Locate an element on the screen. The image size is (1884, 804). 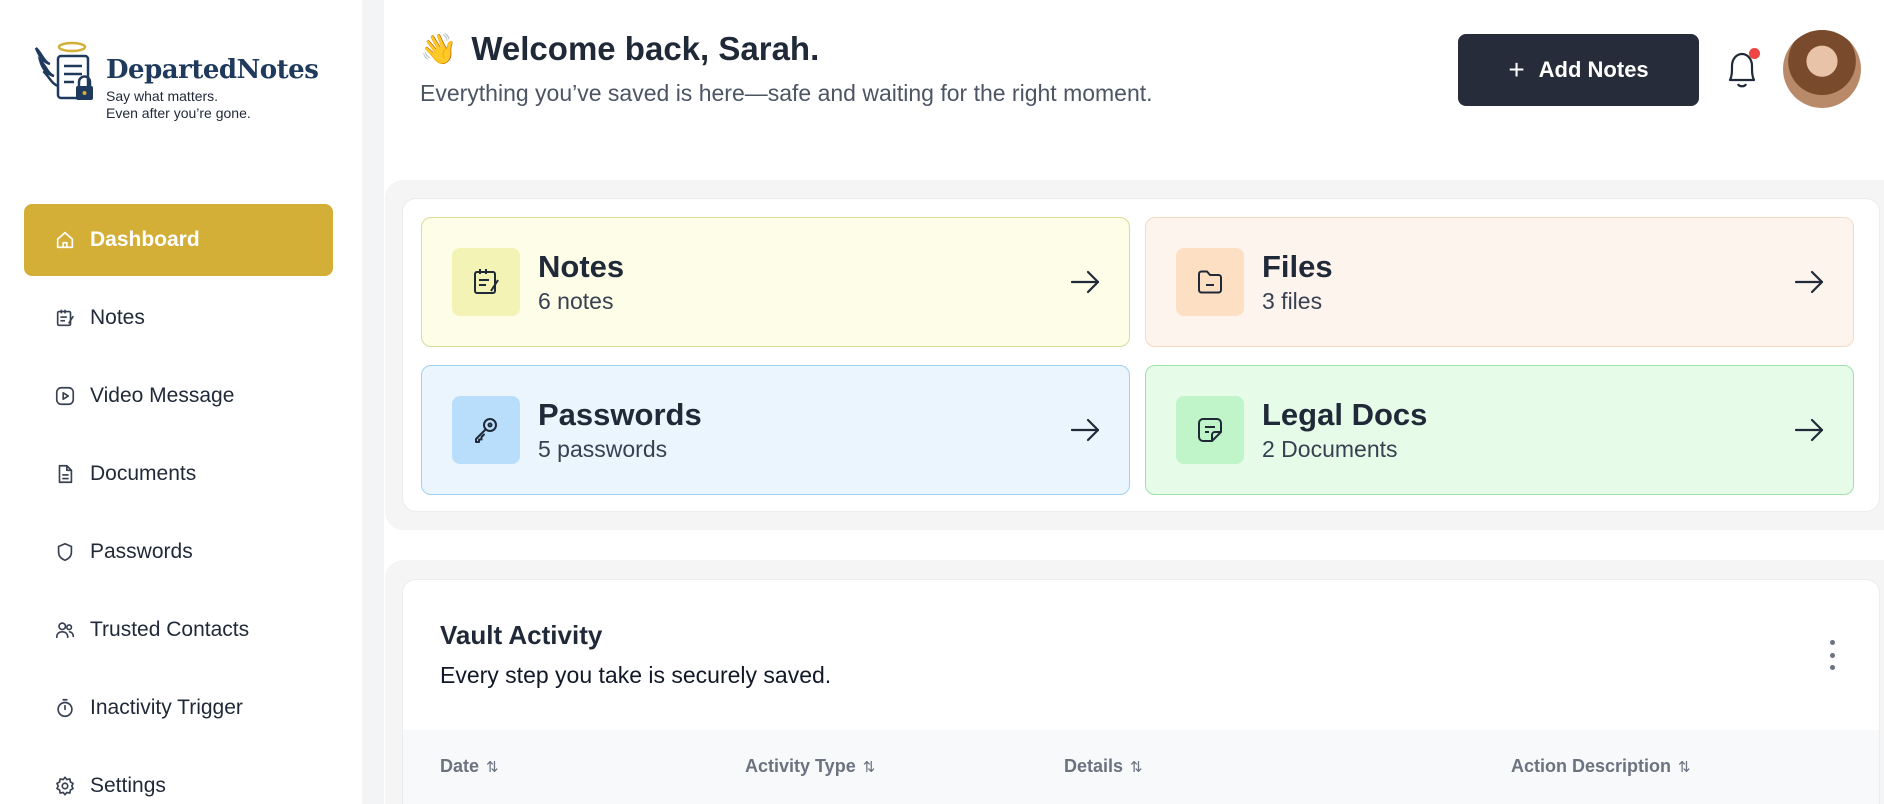
card-title: Notes is located at coordinates (581, 266).